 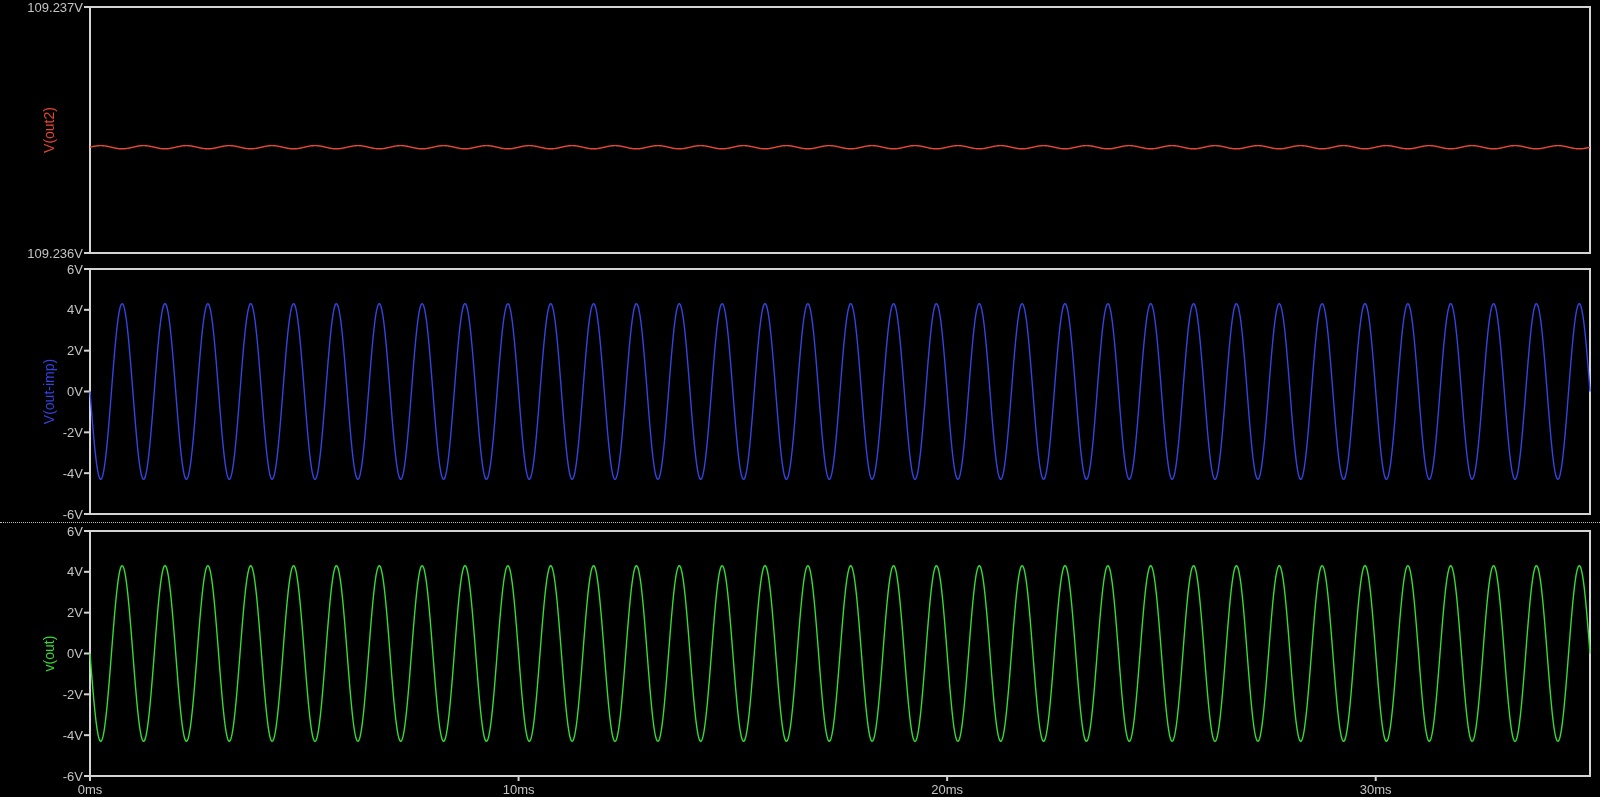 I want to click on trace-label: V(out-imp), so click(x=49, y=391).